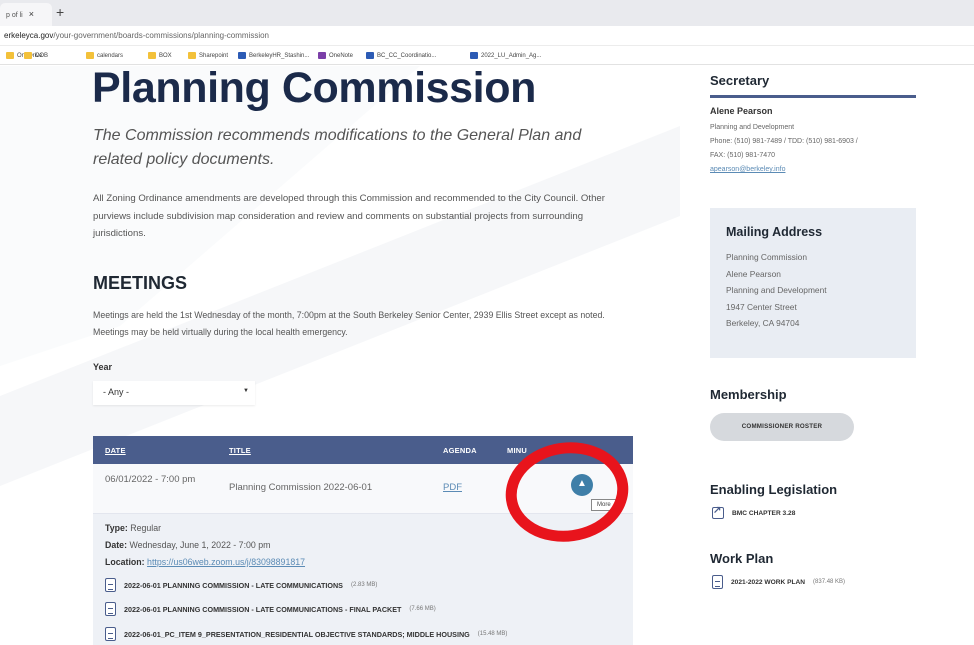 The height and width of the screenshot is (645, 974). Describe the element at coordinates (768, 582) in the screenshot. I see `work-plan-label: 2021-2022 WORK PLAN` at that location.